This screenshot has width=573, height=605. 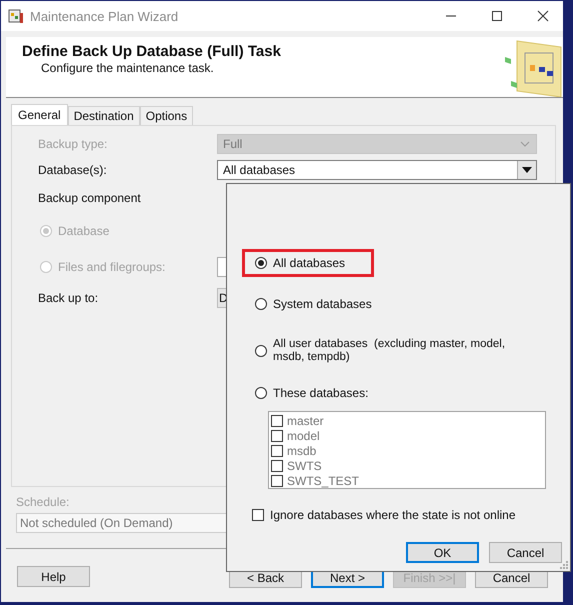 What do you see at coordinates (105, 16) in the screenshot?
I see `window-title: Maintenance Plan Wizard` at bounding box center [105, 16].